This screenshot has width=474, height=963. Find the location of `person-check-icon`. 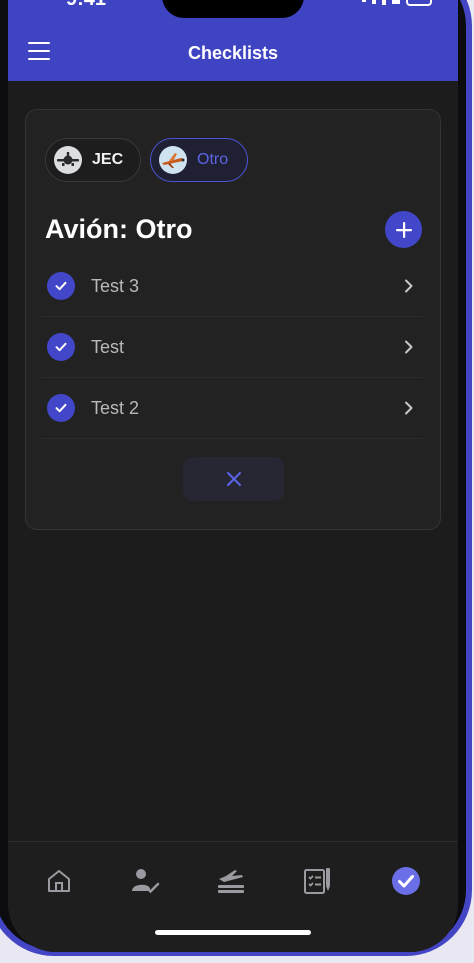

person-check-icon is located at coordinates (146, 881).